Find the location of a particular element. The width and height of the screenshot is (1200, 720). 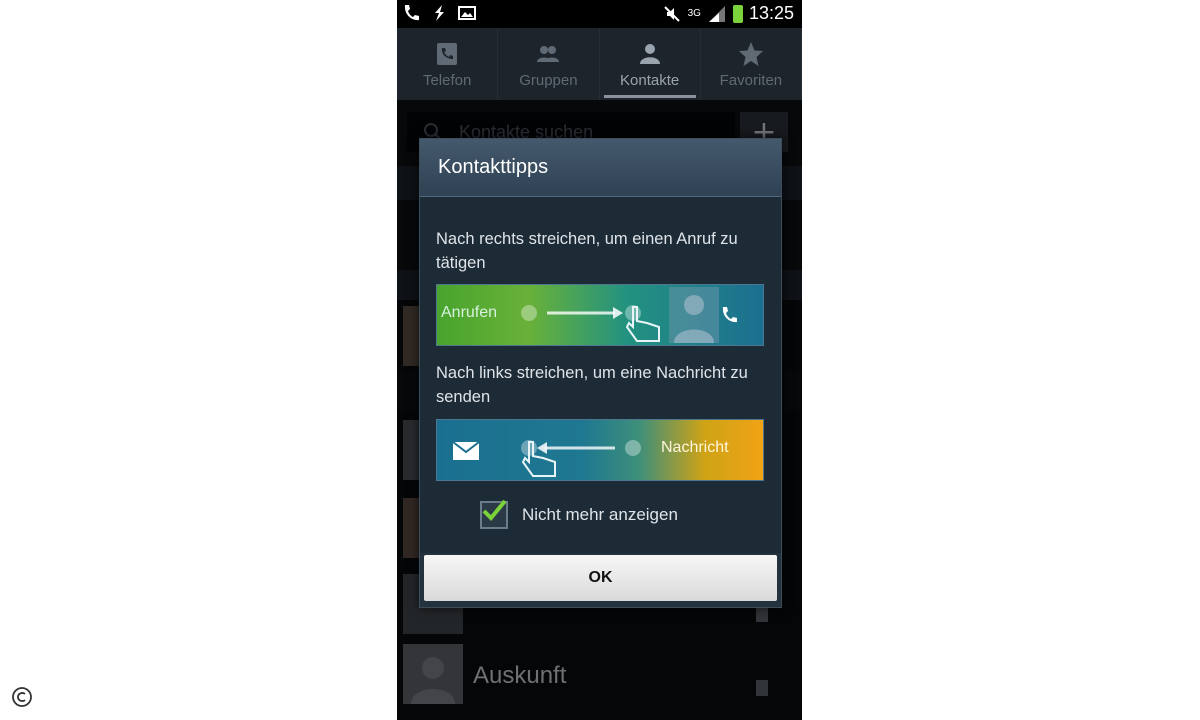

ok-label: OK is located at coordinates (600, 577).